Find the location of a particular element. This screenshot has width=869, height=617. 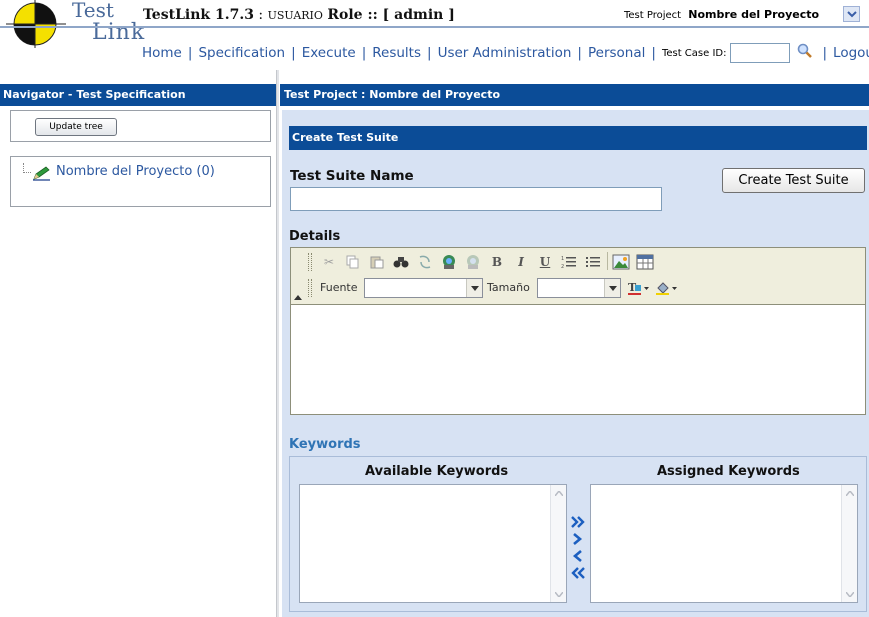

menu-logout: Logou is located at coordinates (851, 53).